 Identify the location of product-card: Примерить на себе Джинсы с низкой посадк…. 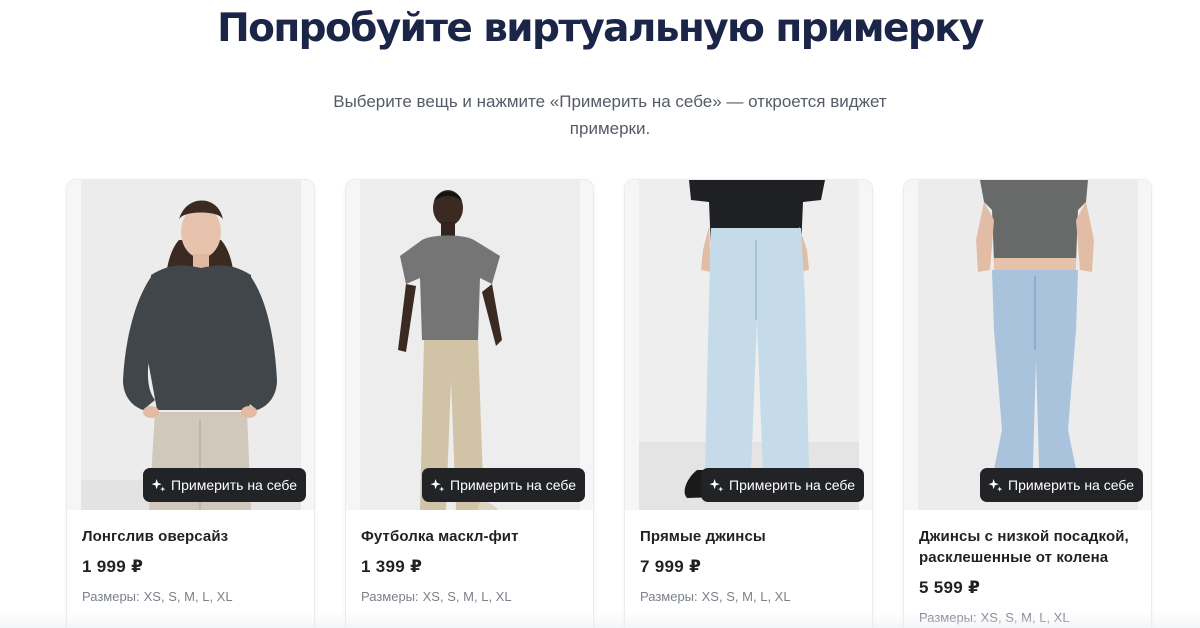
(1027, 403).